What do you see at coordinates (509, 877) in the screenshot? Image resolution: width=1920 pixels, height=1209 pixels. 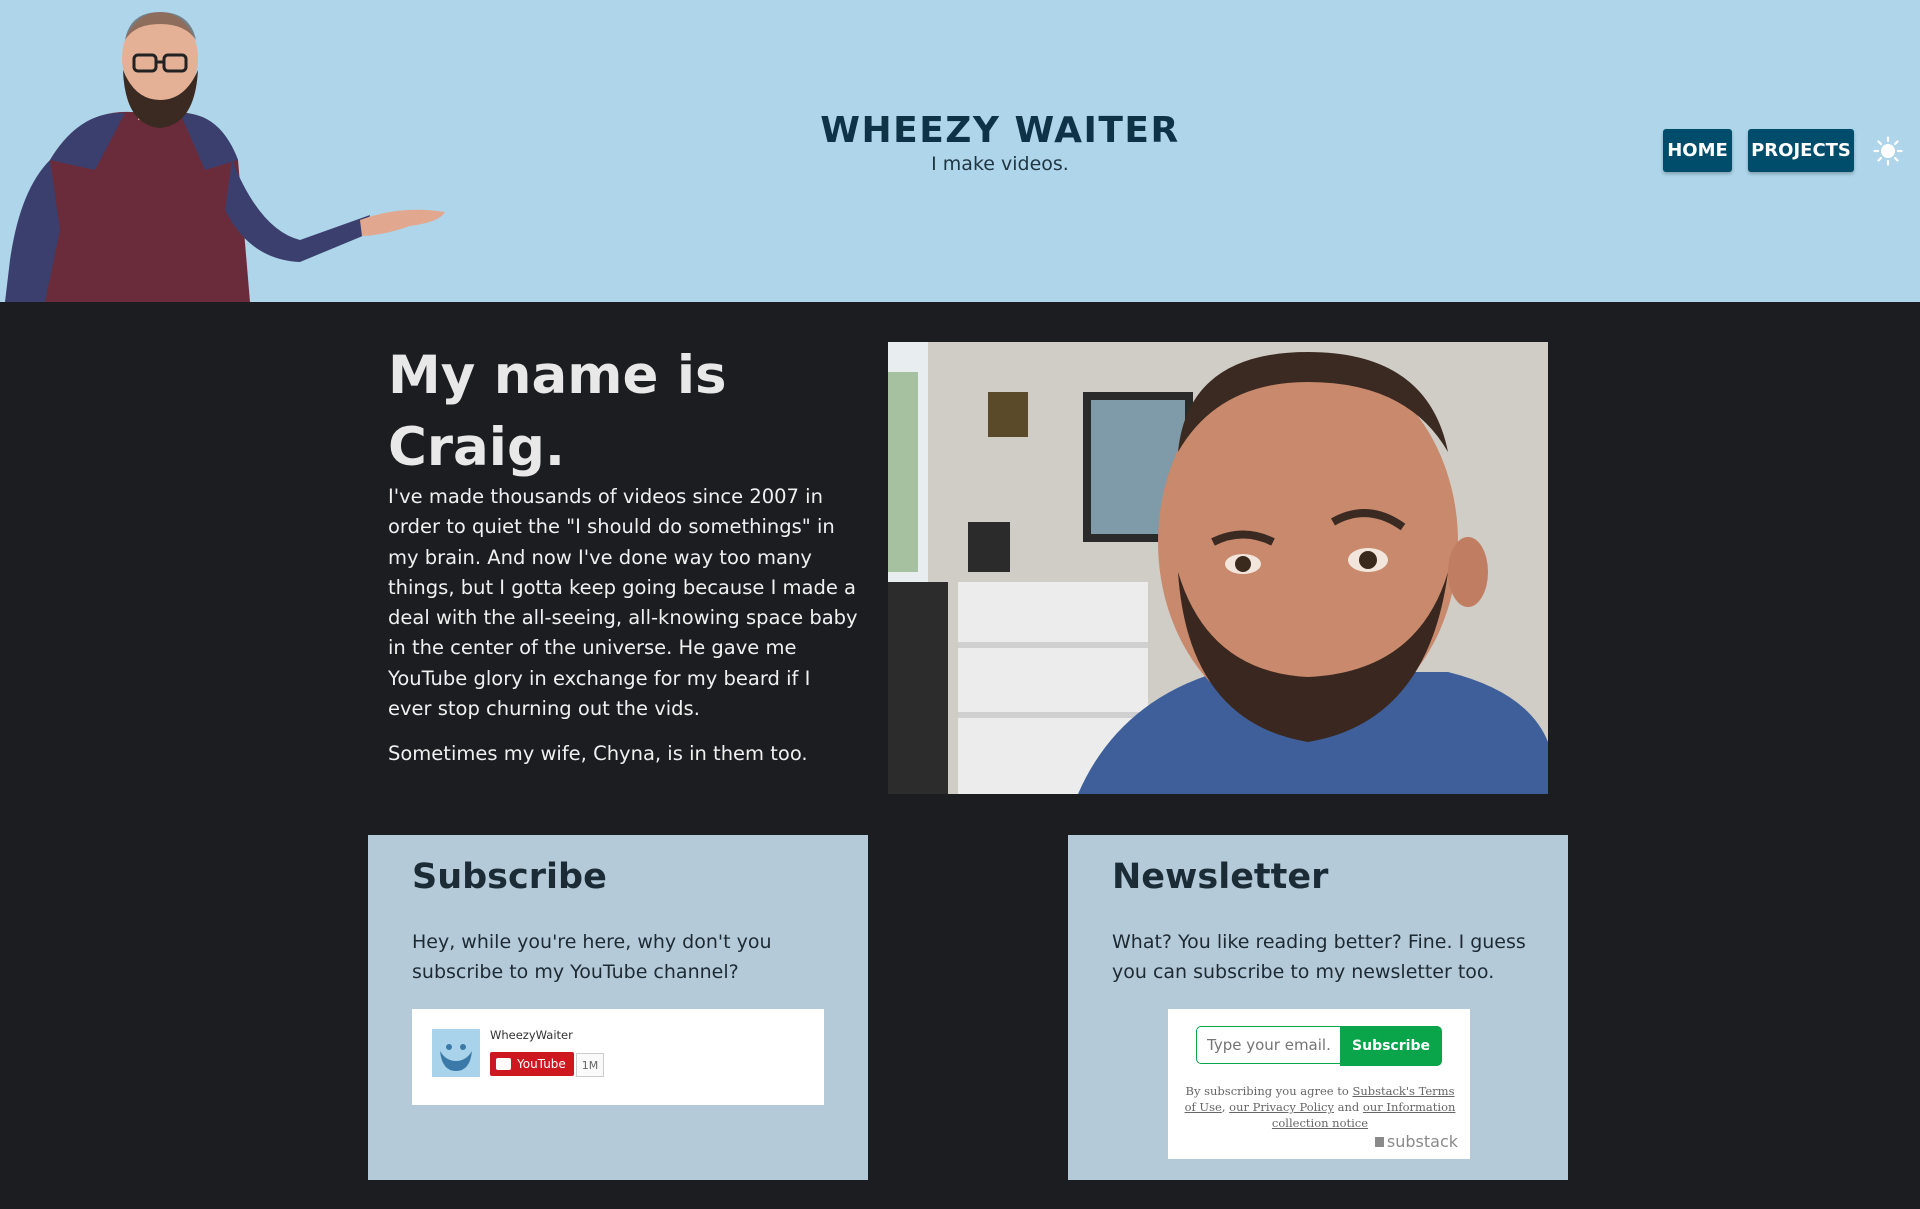 I see `subscribe-title: Subscribe` at bounding box center [509, 877].